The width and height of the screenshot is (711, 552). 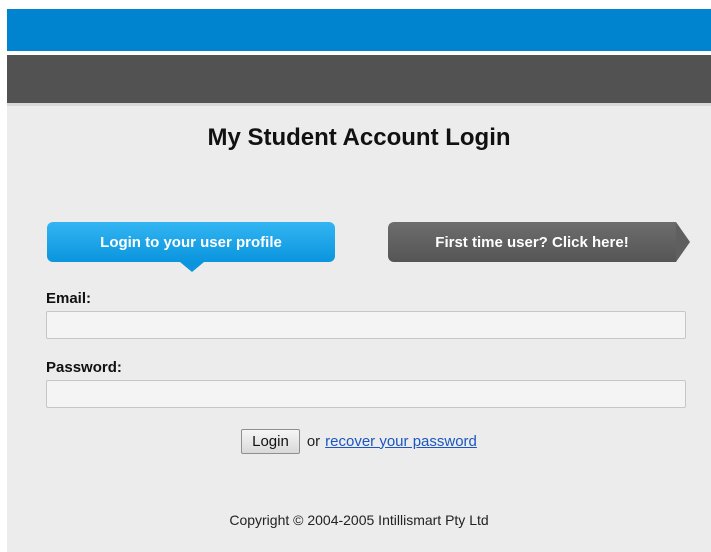 I want to click on login-row: Login or recover your password, so click(x=359, y=441).